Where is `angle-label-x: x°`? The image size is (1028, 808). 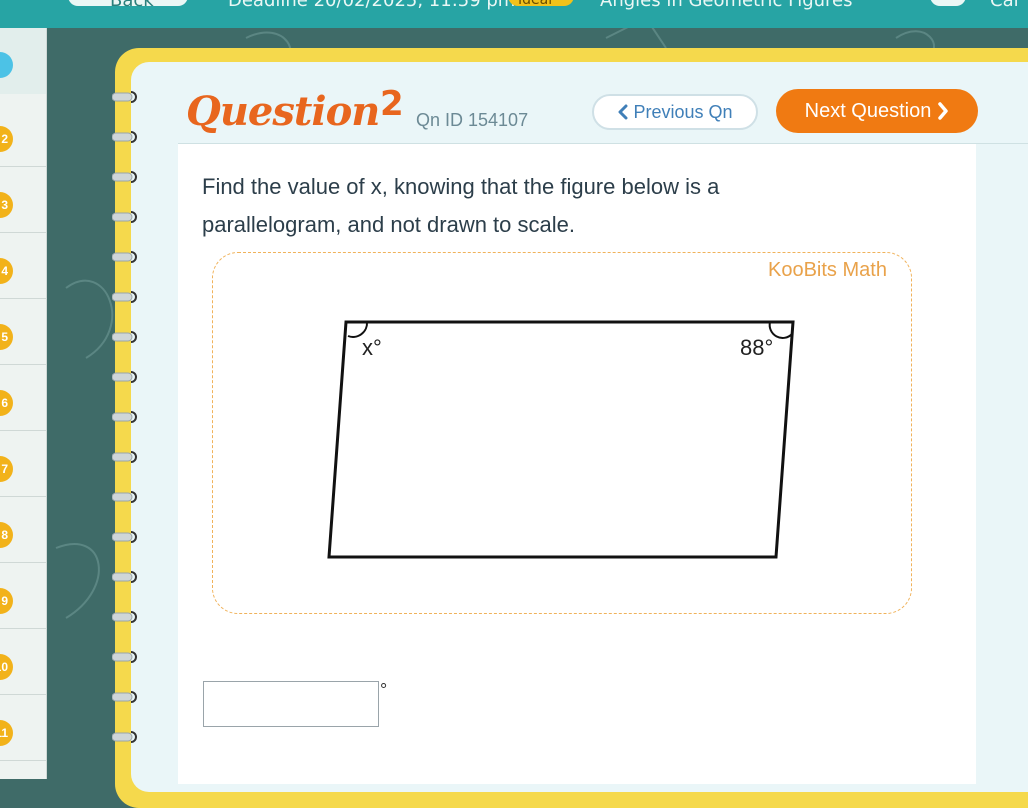 angle-label-x: x° is located at coordinates (372, 347).